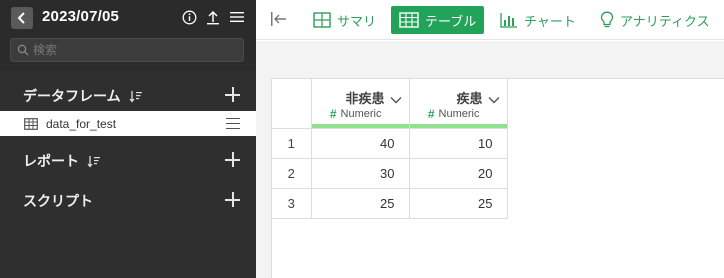  Describe the element at coordinates (81, 123) in the screenshot. I see `dataframe-name: data_for_test` at that location.